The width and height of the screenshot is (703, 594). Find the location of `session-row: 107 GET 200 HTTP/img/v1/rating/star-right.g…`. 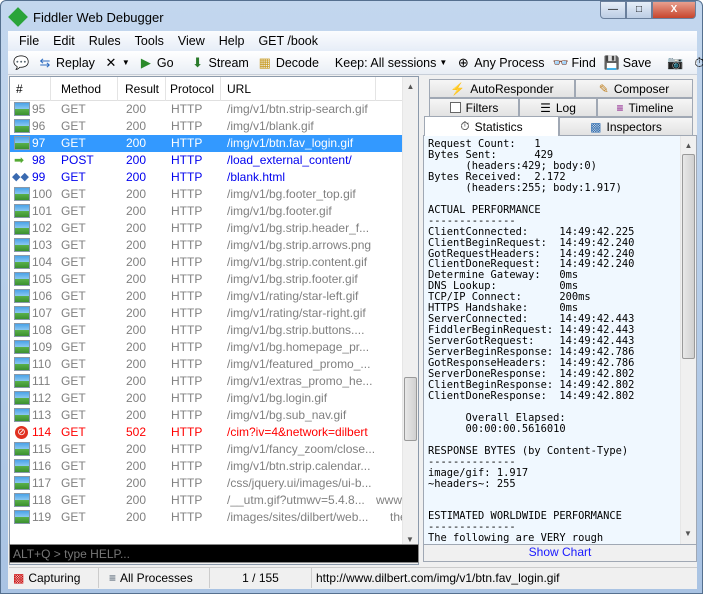

session-row: 107 GET 200 HTTP/img/v1/rating/star-right.g… is located at coordinates (206, 313).